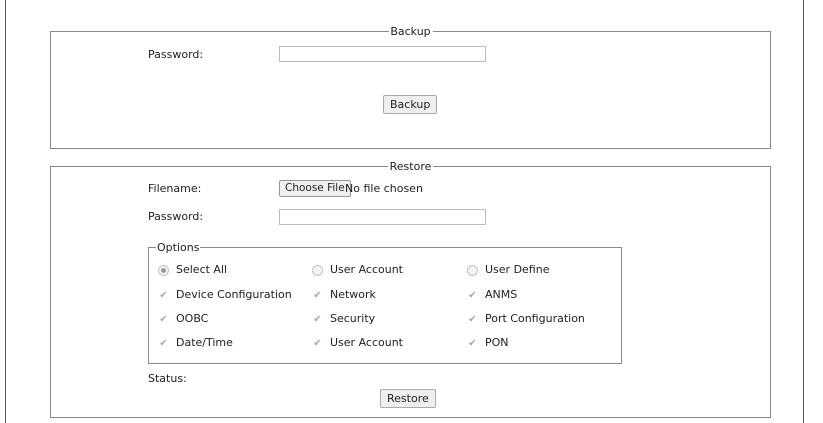 The image size is (823, 423). I want to click on options-legend: Options, so click(178, 247).